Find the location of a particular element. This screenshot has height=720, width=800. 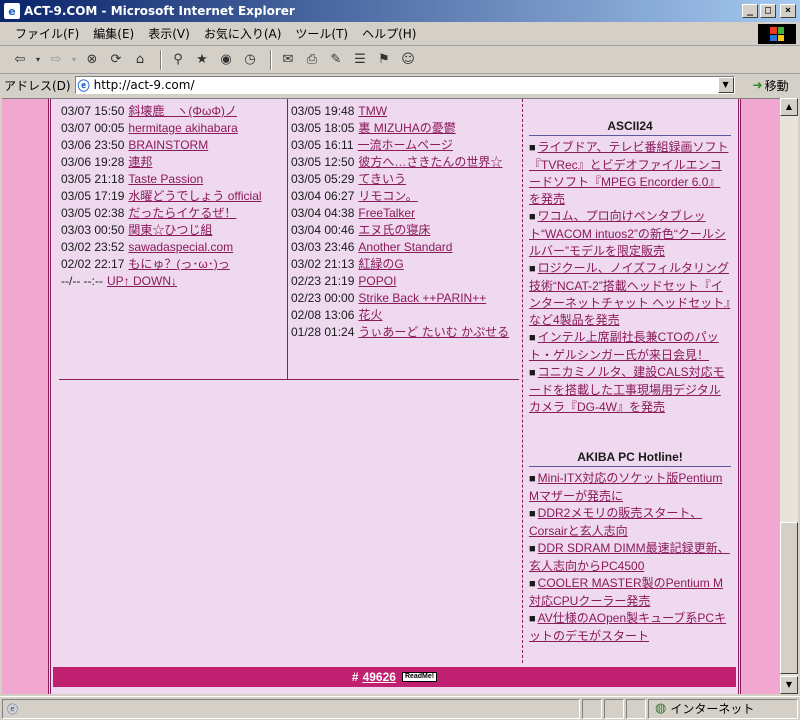

history-icon: ◷ is located at coordinates (250, 60).